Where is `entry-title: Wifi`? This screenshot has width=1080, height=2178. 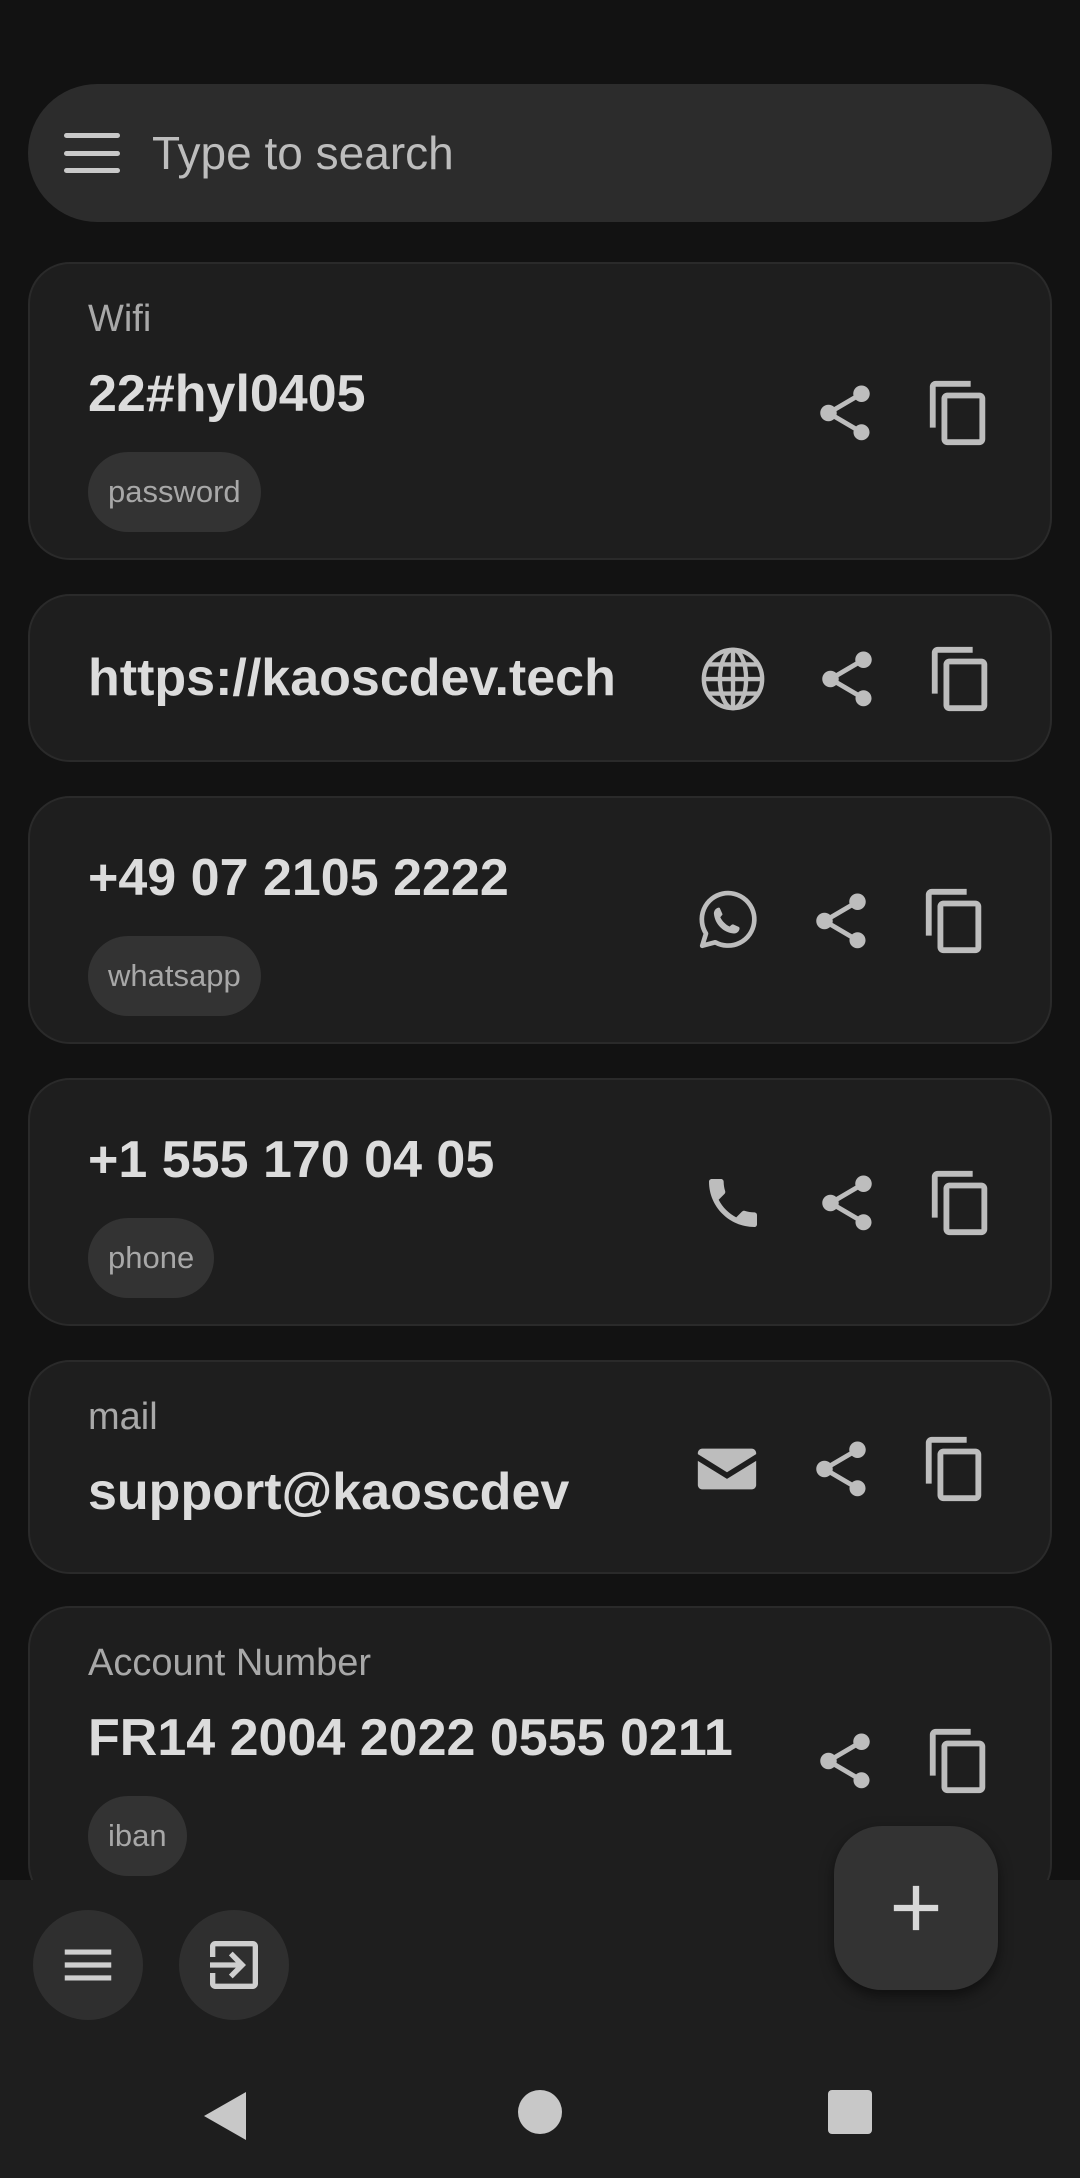 entry-title: Wifi is located at coordinates (120, 319).